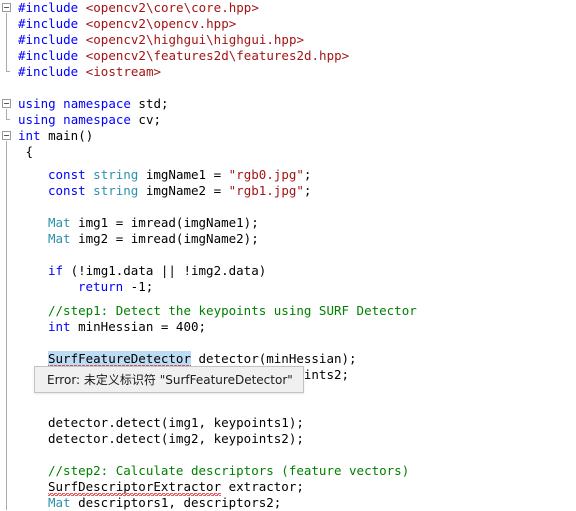 The height and width of the screenshot is (511, 576). I want to click on code-line-3: #include <opencv2\highgui\highgui.hpp>, so click(161, 40).